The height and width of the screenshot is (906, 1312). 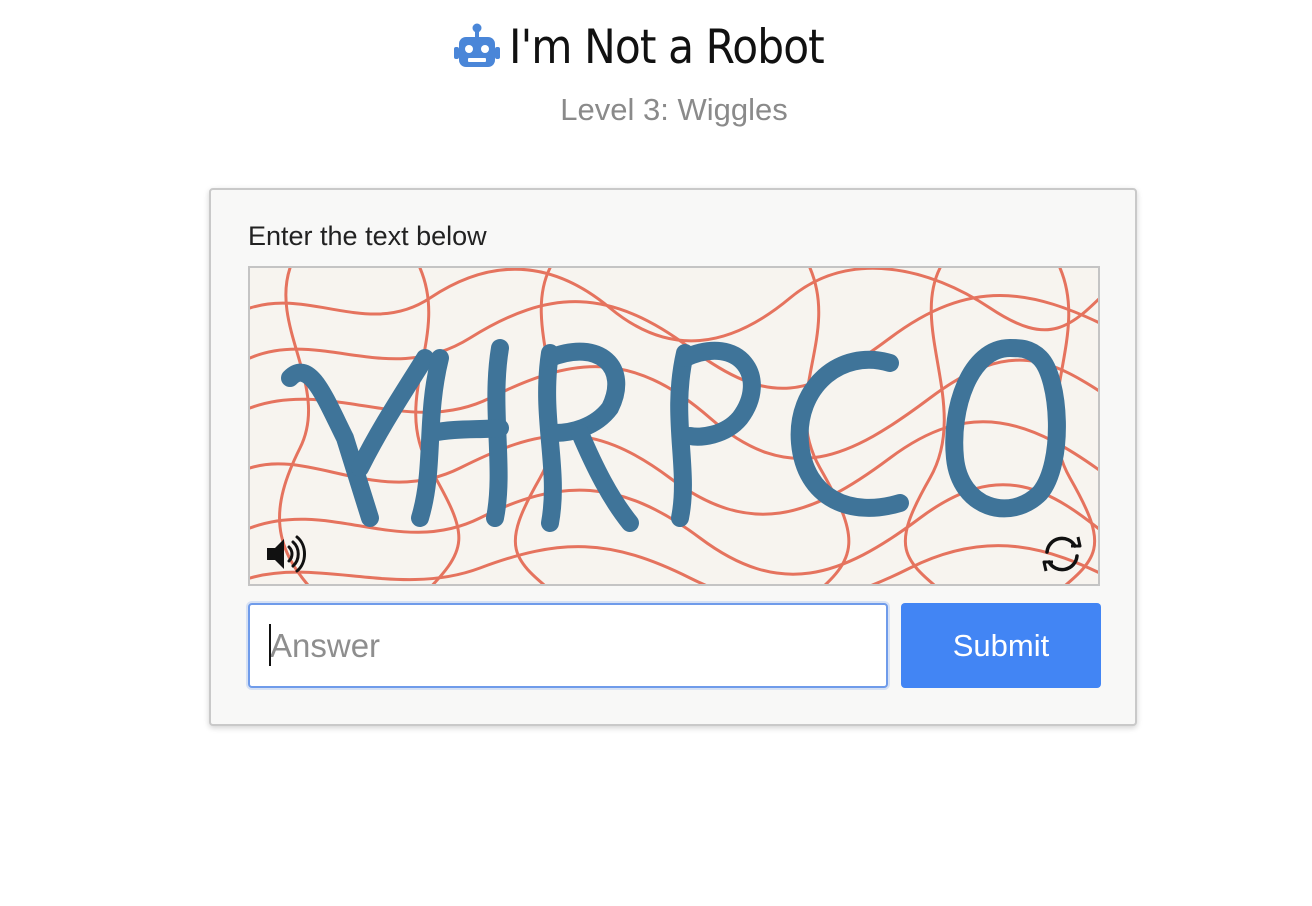 What do you see at coordinates (674, 109) in the screenshot?
I see `level-subtitle: Level 3: Wiggles` at bounding box center [674, 109].